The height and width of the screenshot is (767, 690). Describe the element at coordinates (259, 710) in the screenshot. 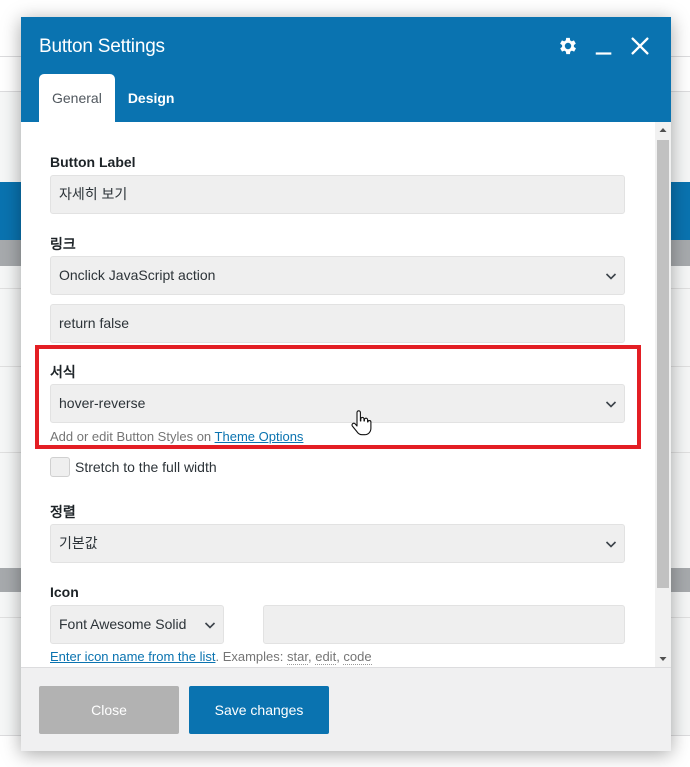

I see `save-changes-button: Save changes` at that location.